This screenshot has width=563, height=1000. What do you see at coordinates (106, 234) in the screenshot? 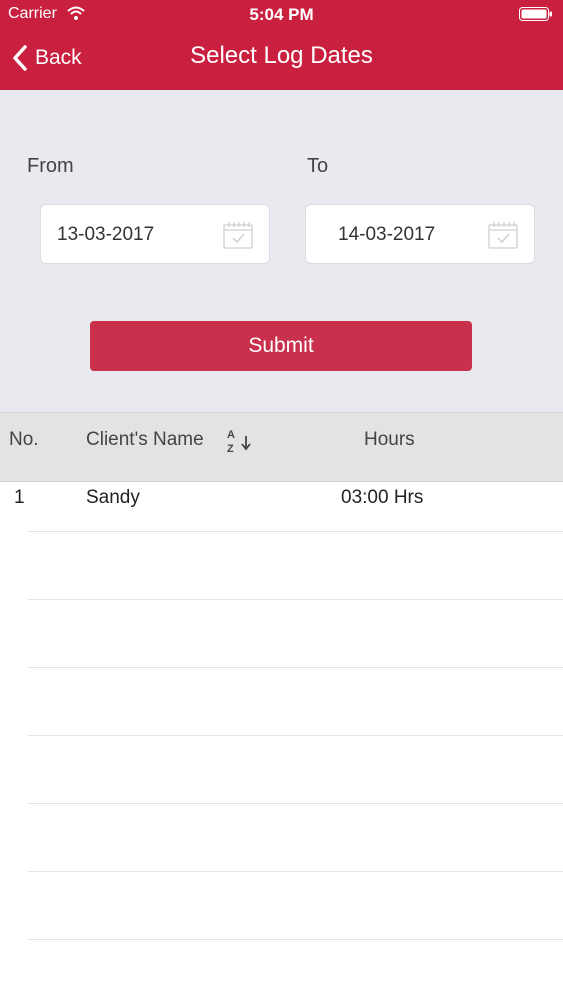
I see `from-date-value: 13-03-2017` at bounding box center [106, 234].